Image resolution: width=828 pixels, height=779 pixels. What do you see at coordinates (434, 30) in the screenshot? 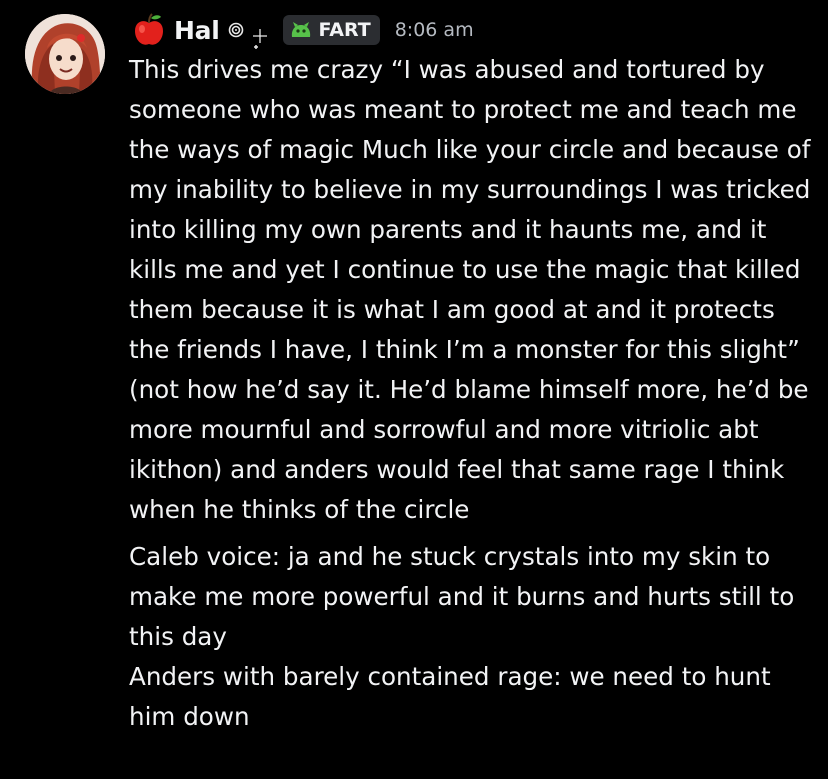
I see `timestamp: 8:06 am` at bounding box center [434, 30].